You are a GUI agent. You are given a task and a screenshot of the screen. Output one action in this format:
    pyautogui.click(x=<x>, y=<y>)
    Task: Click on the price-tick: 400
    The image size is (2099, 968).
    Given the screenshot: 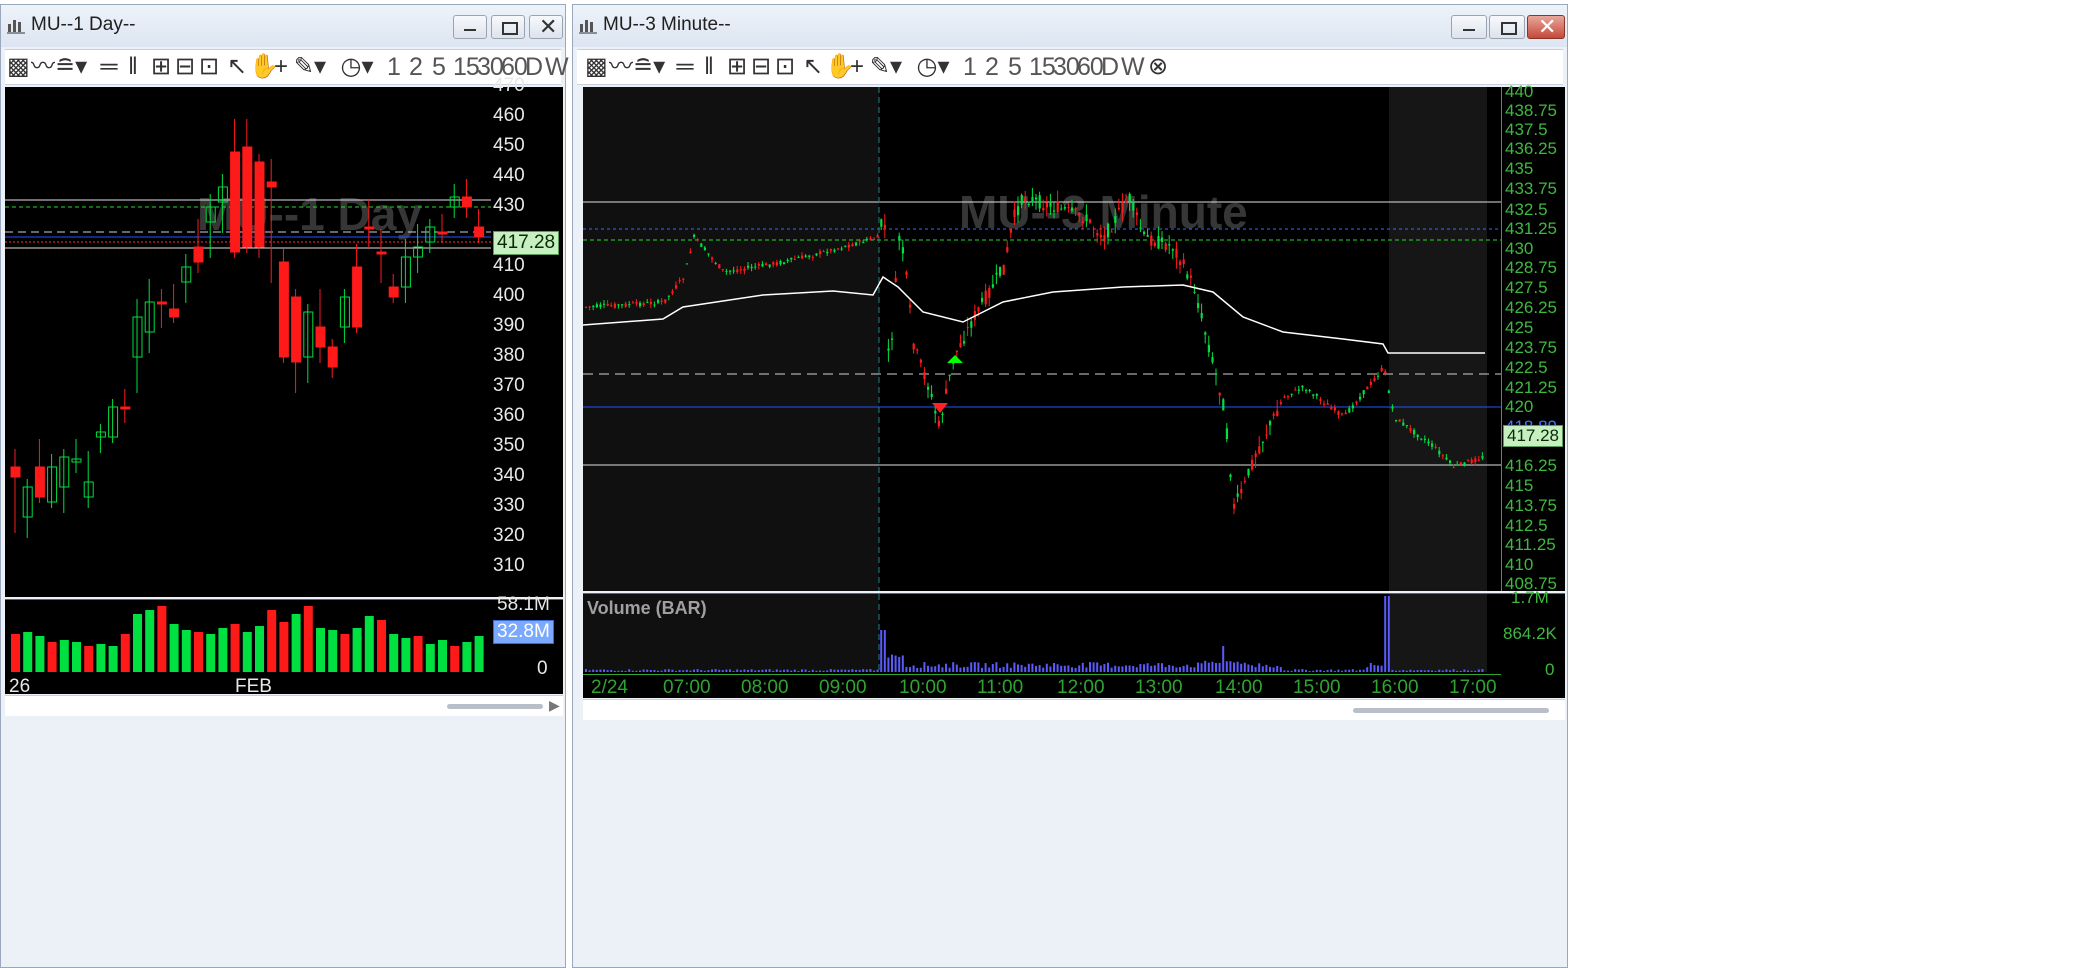 What is the action you would take?
    pyautogui.click(x=509, y=295)
    